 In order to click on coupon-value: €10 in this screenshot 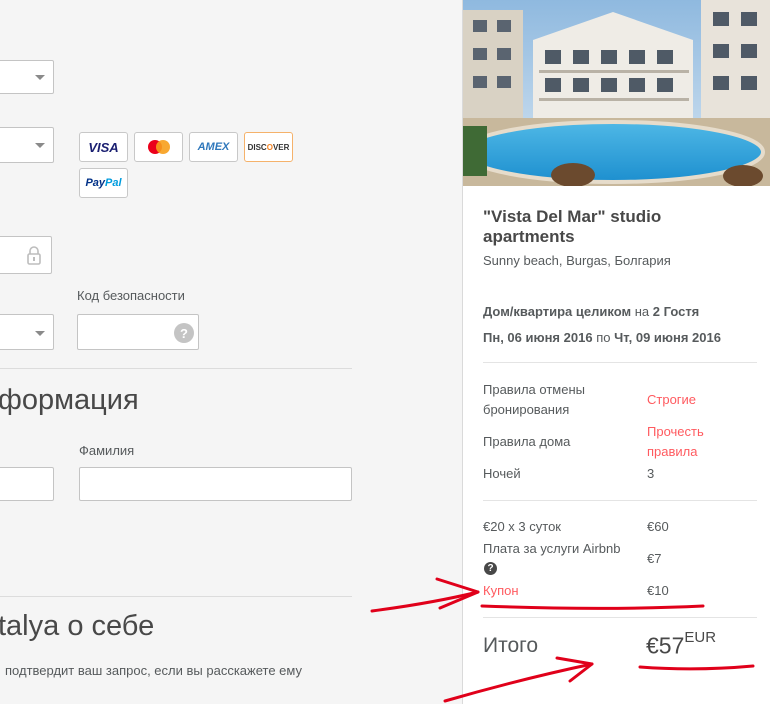, I will do `click(658, 590)`.